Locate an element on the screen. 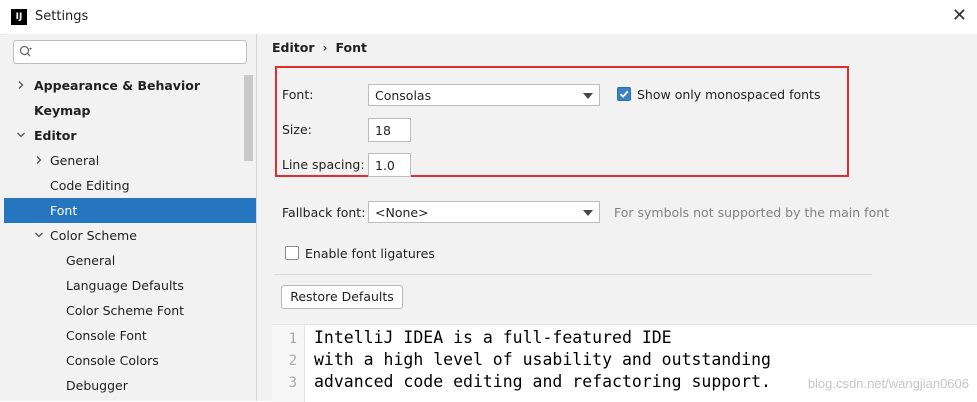  ligatures-label: Enable font ligatures is located at coordinates (370, 253).